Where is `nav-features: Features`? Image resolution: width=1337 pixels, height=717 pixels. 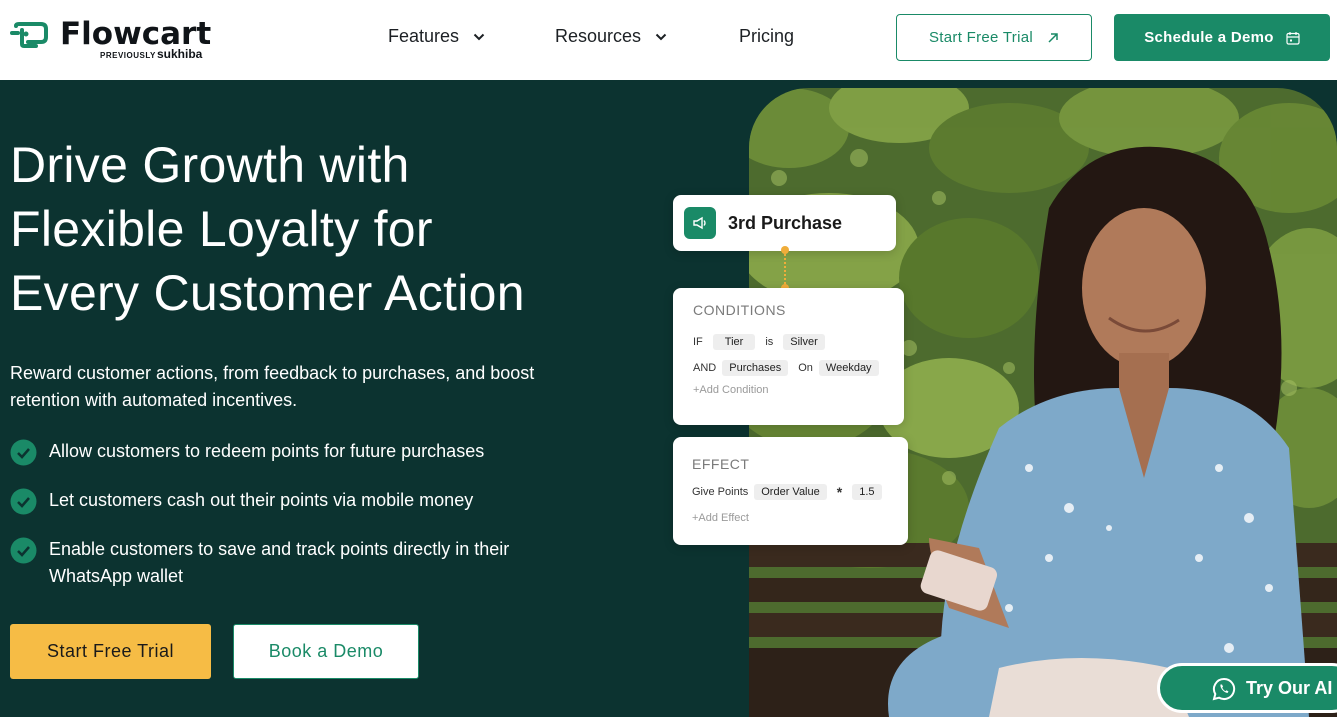
nav-features: Features is located at coordinates (436, 36).